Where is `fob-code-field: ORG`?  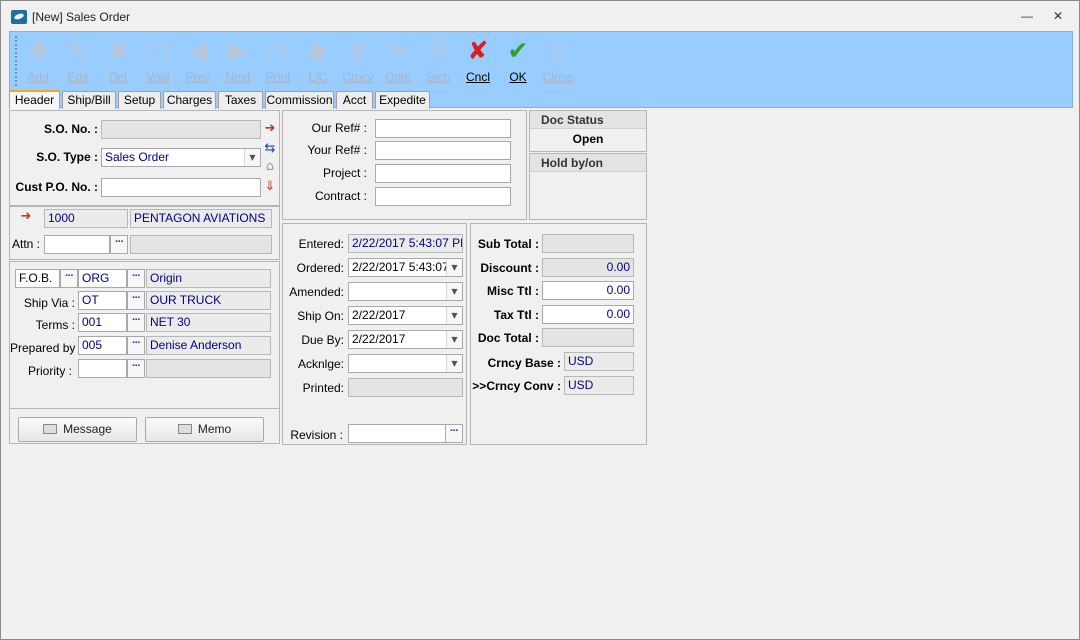
fob-code-field: ORG is located at coordinates (102, 278).